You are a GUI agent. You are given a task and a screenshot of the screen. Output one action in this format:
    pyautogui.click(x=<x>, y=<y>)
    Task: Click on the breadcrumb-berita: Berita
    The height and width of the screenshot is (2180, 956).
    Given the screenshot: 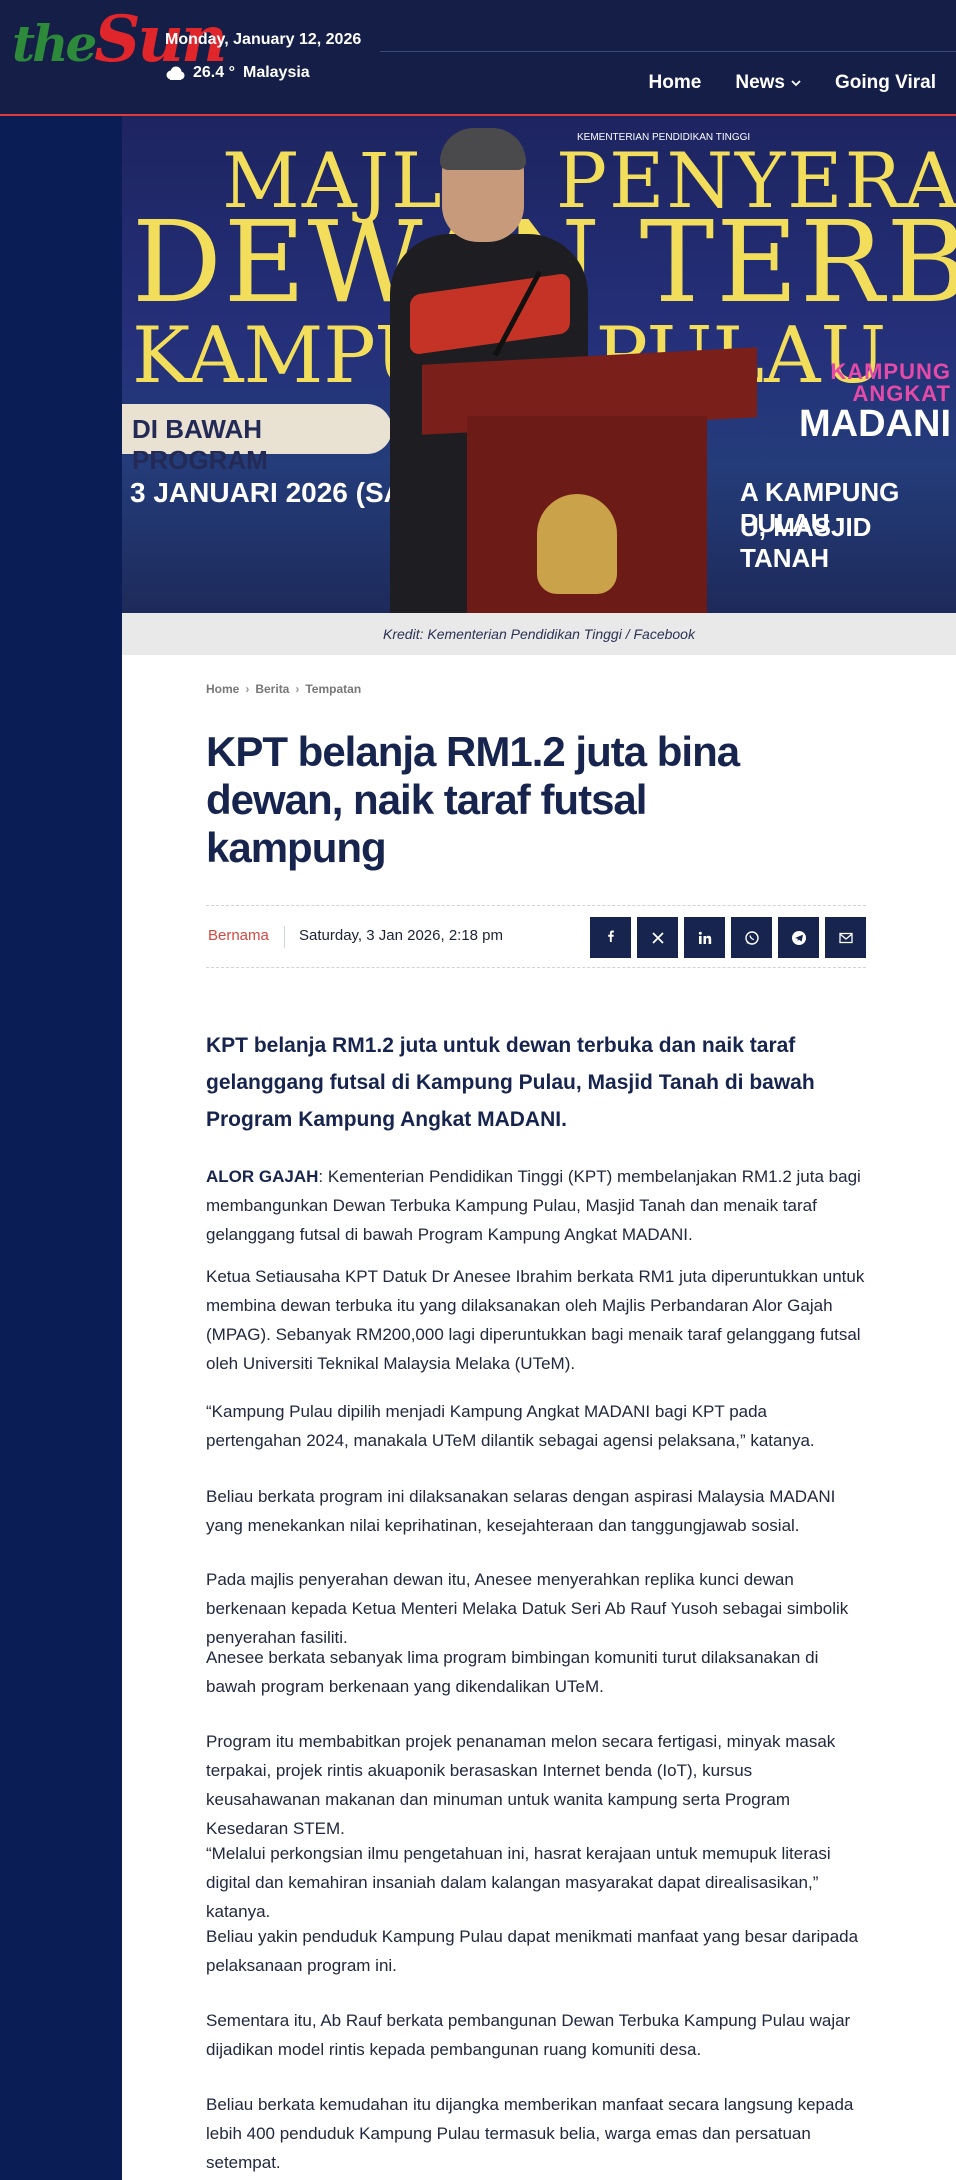 What is the action you would take?
    pyautogui.click(x=272, y=689)
    